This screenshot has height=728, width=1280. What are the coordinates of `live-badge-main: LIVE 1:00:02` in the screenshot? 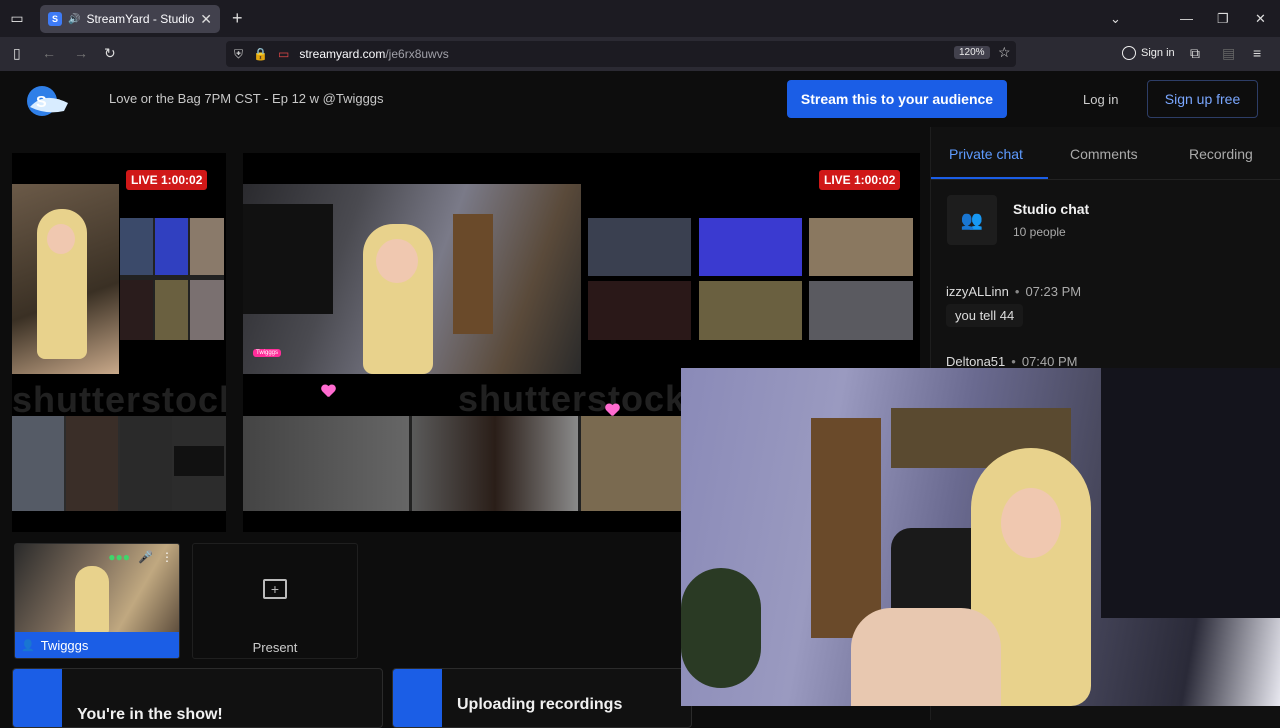 It's located at (860, 180).